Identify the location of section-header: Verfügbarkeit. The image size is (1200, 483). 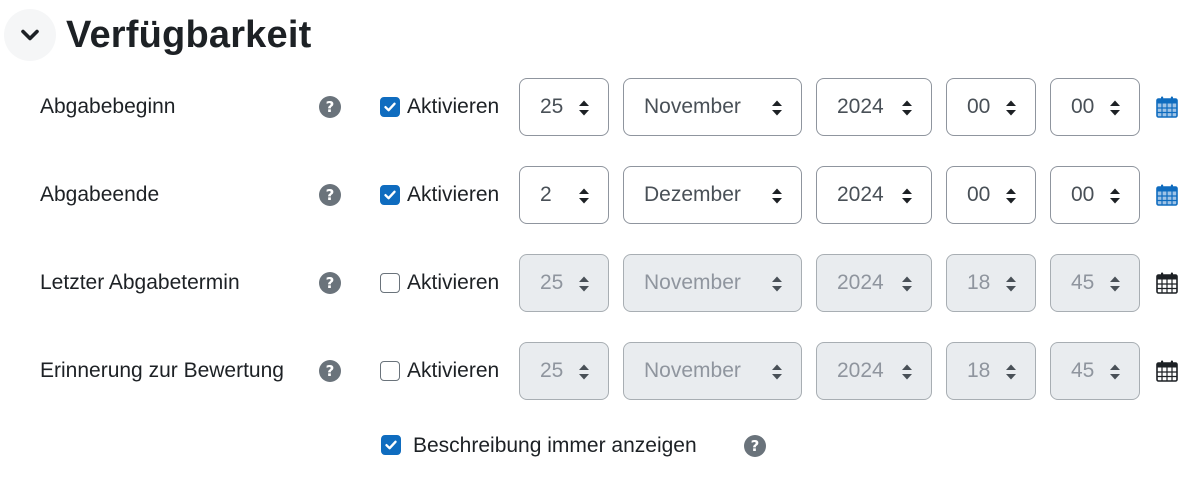
(157, 35).